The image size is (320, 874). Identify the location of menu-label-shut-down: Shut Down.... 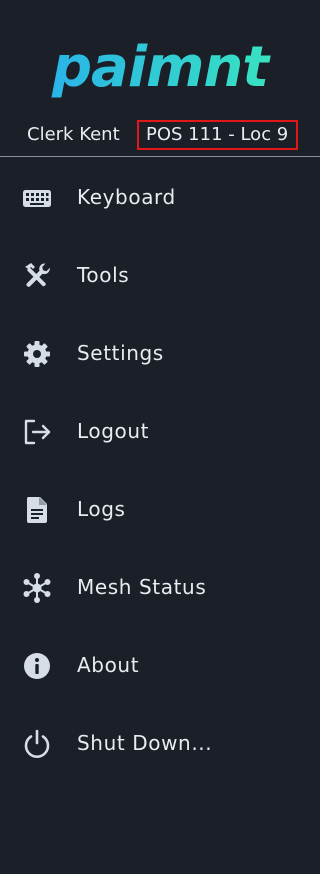
(145, 743).